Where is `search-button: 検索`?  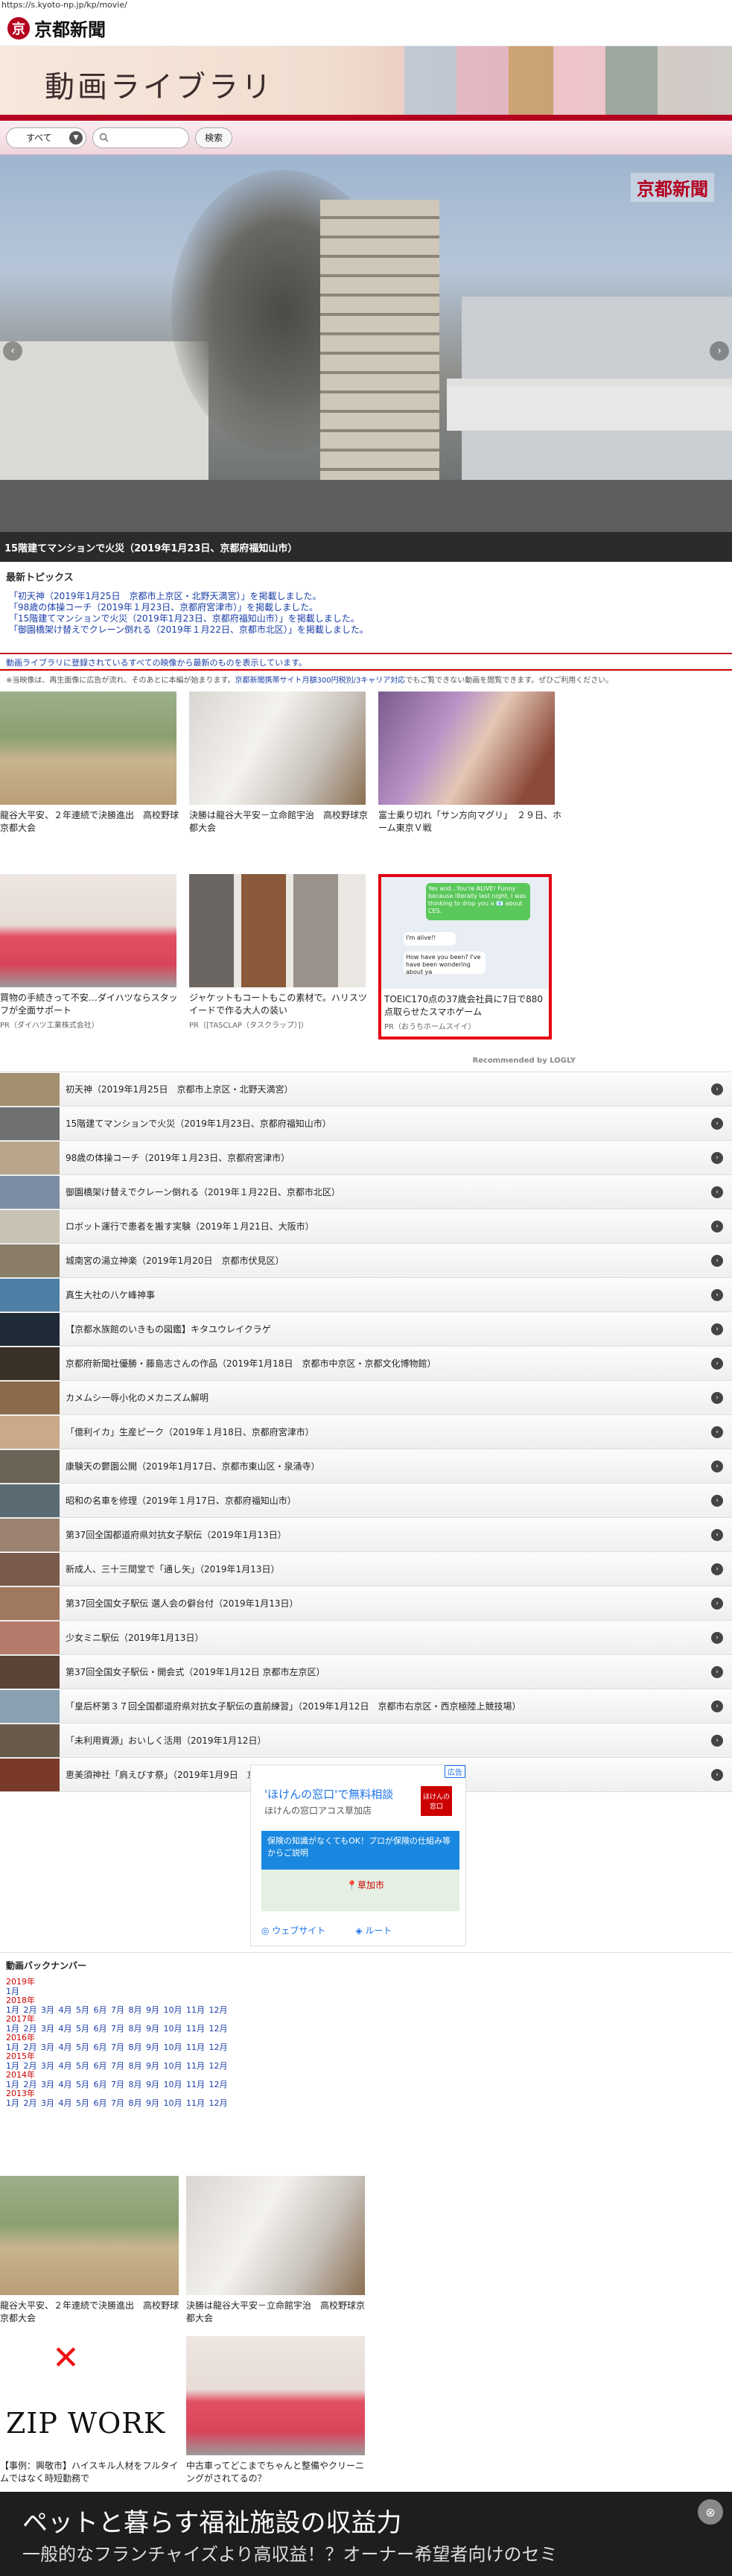 search-button: 検索 is located at coordinates (214, 137).